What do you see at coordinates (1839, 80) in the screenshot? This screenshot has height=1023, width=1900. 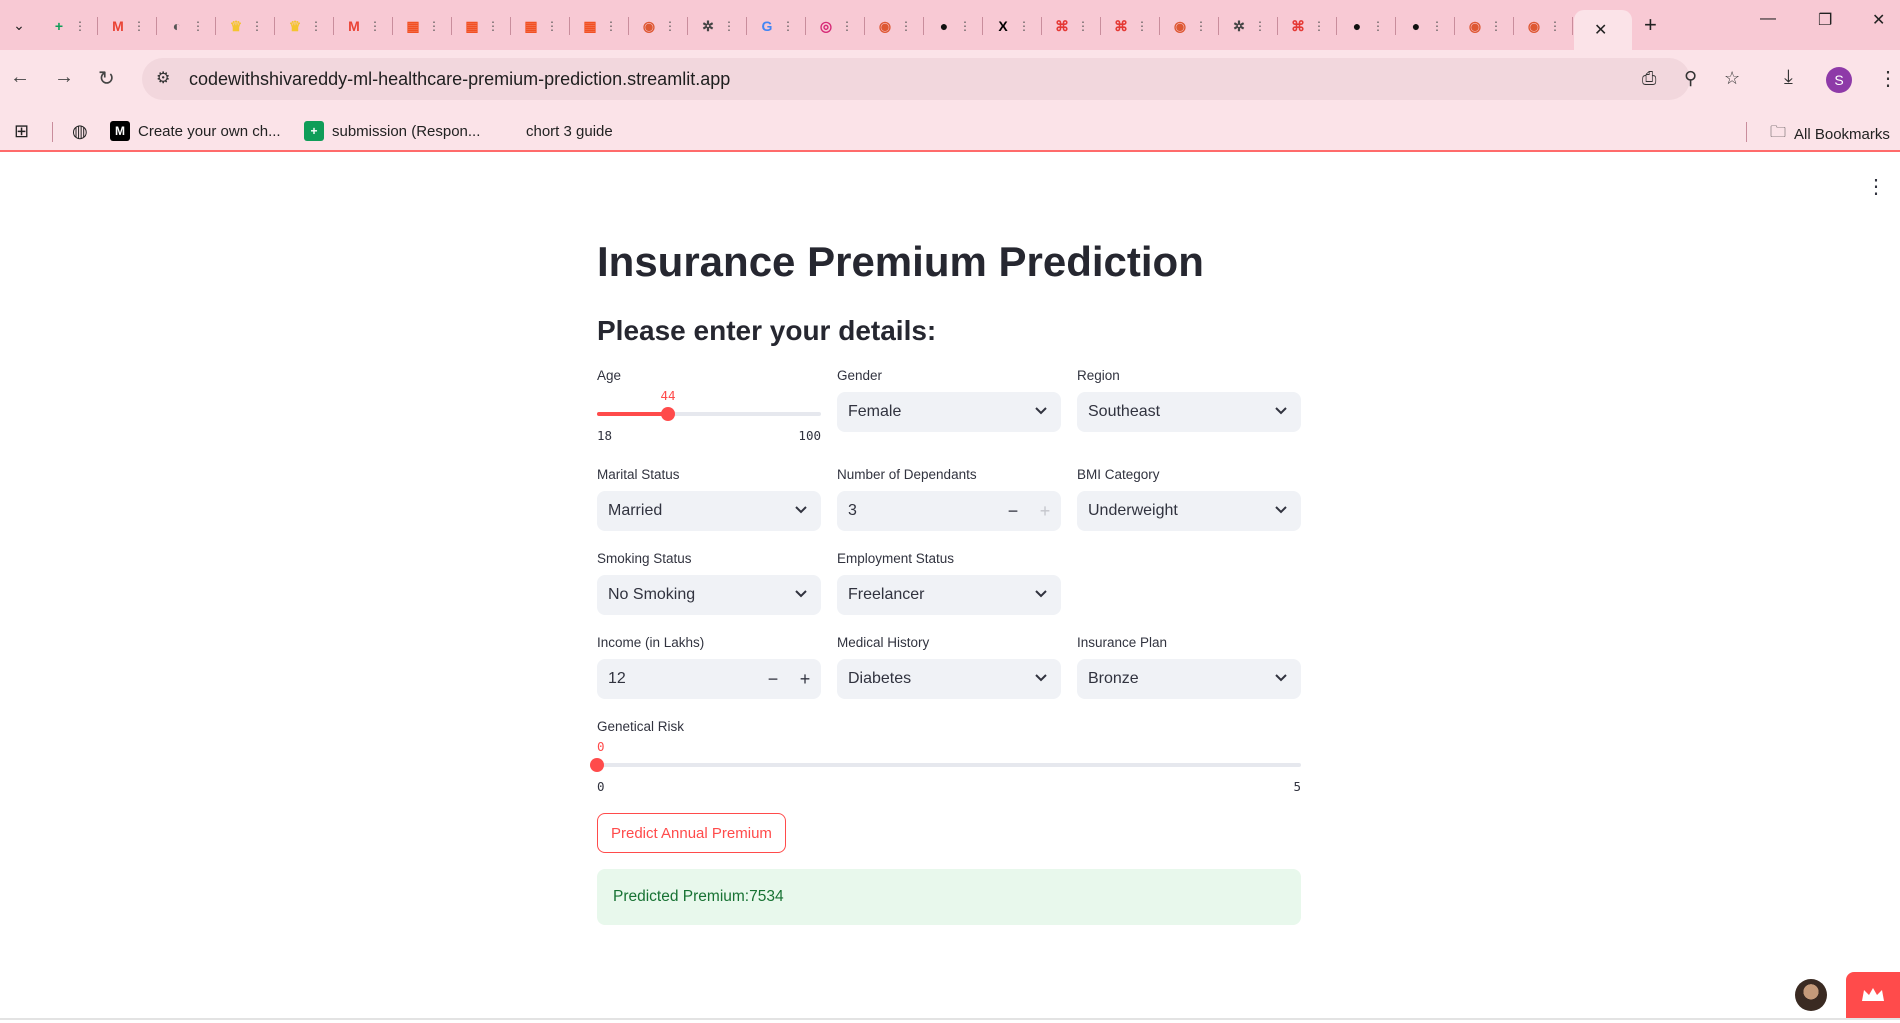 I see `profile-avatar: S` at bounding box center [1839, 80].